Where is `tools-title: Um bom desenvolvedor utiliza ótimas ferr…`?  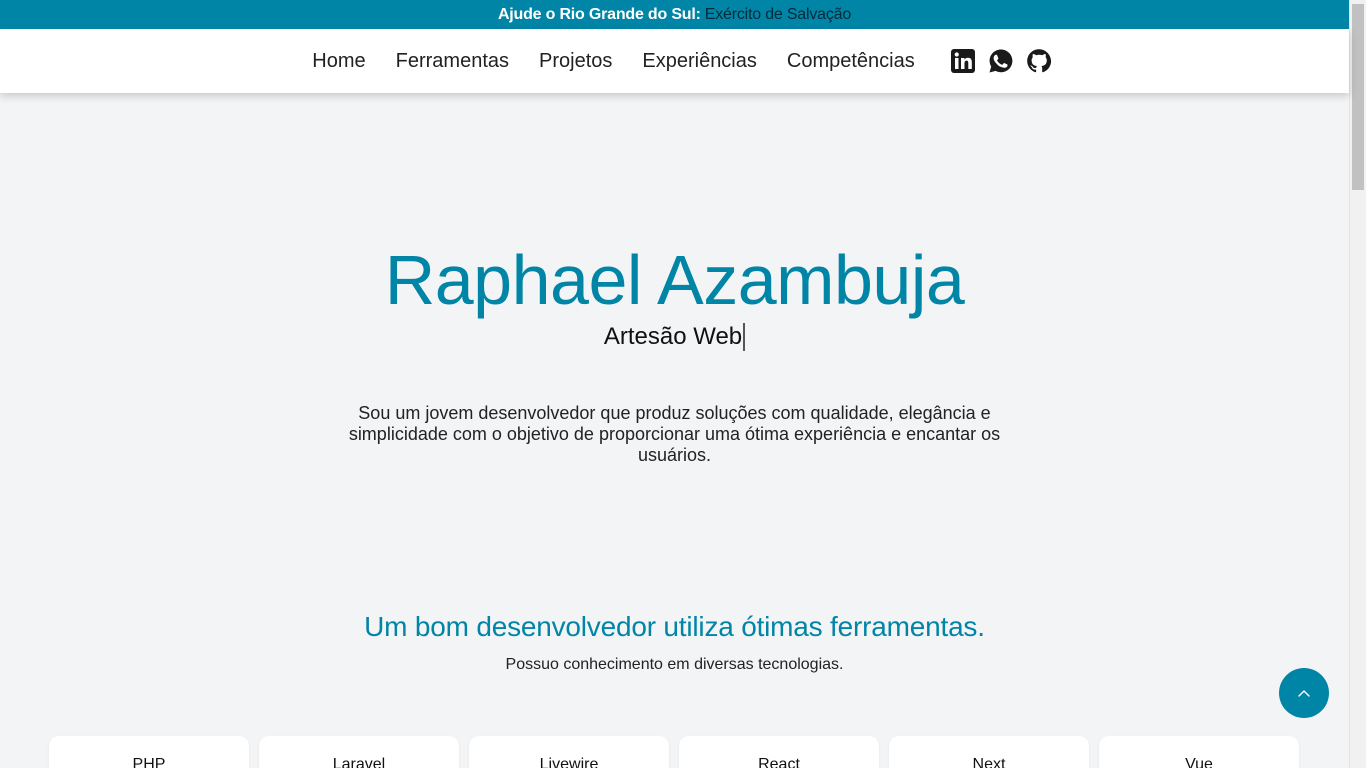
tools-title: Um bom desenvolvedor utiliza ótimas ferr… is located at coordinates (674, 626).